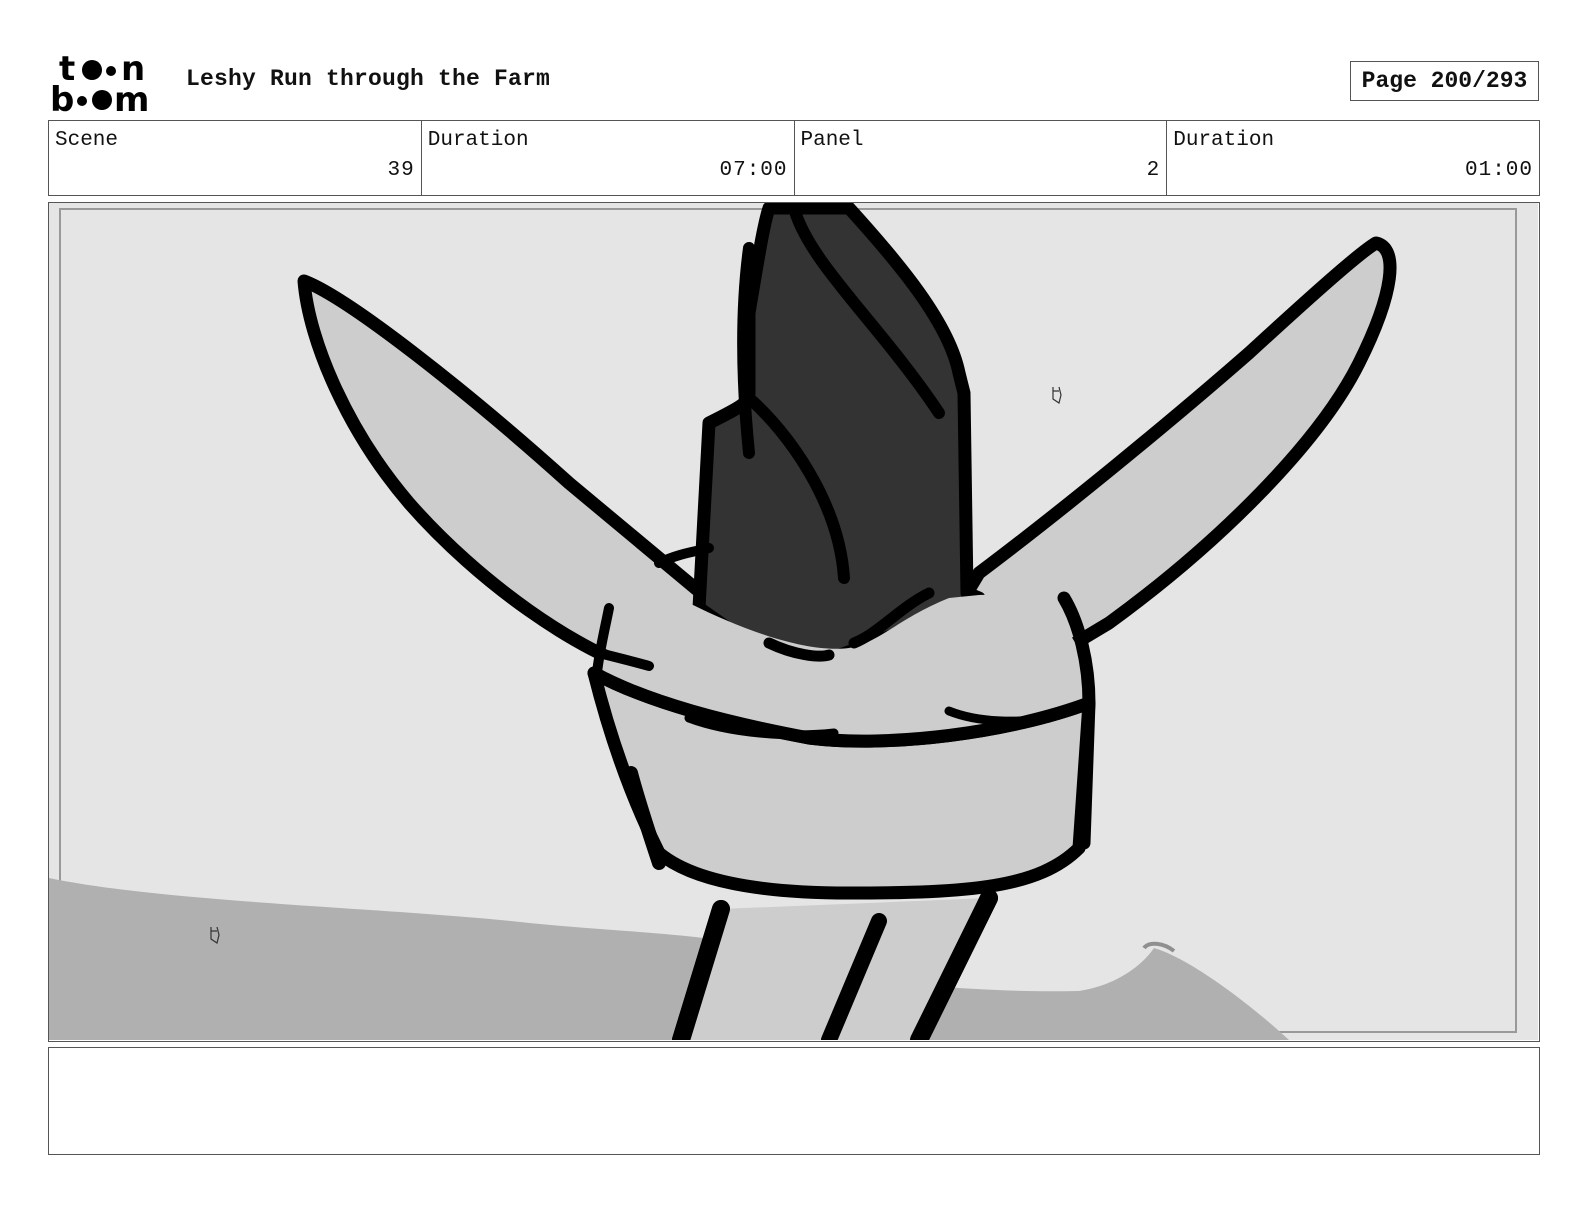  Describe the element at coordinates (368, 79) in the screenshot. I see `storyboard-title: Leshy Run through the Farm` at that location.